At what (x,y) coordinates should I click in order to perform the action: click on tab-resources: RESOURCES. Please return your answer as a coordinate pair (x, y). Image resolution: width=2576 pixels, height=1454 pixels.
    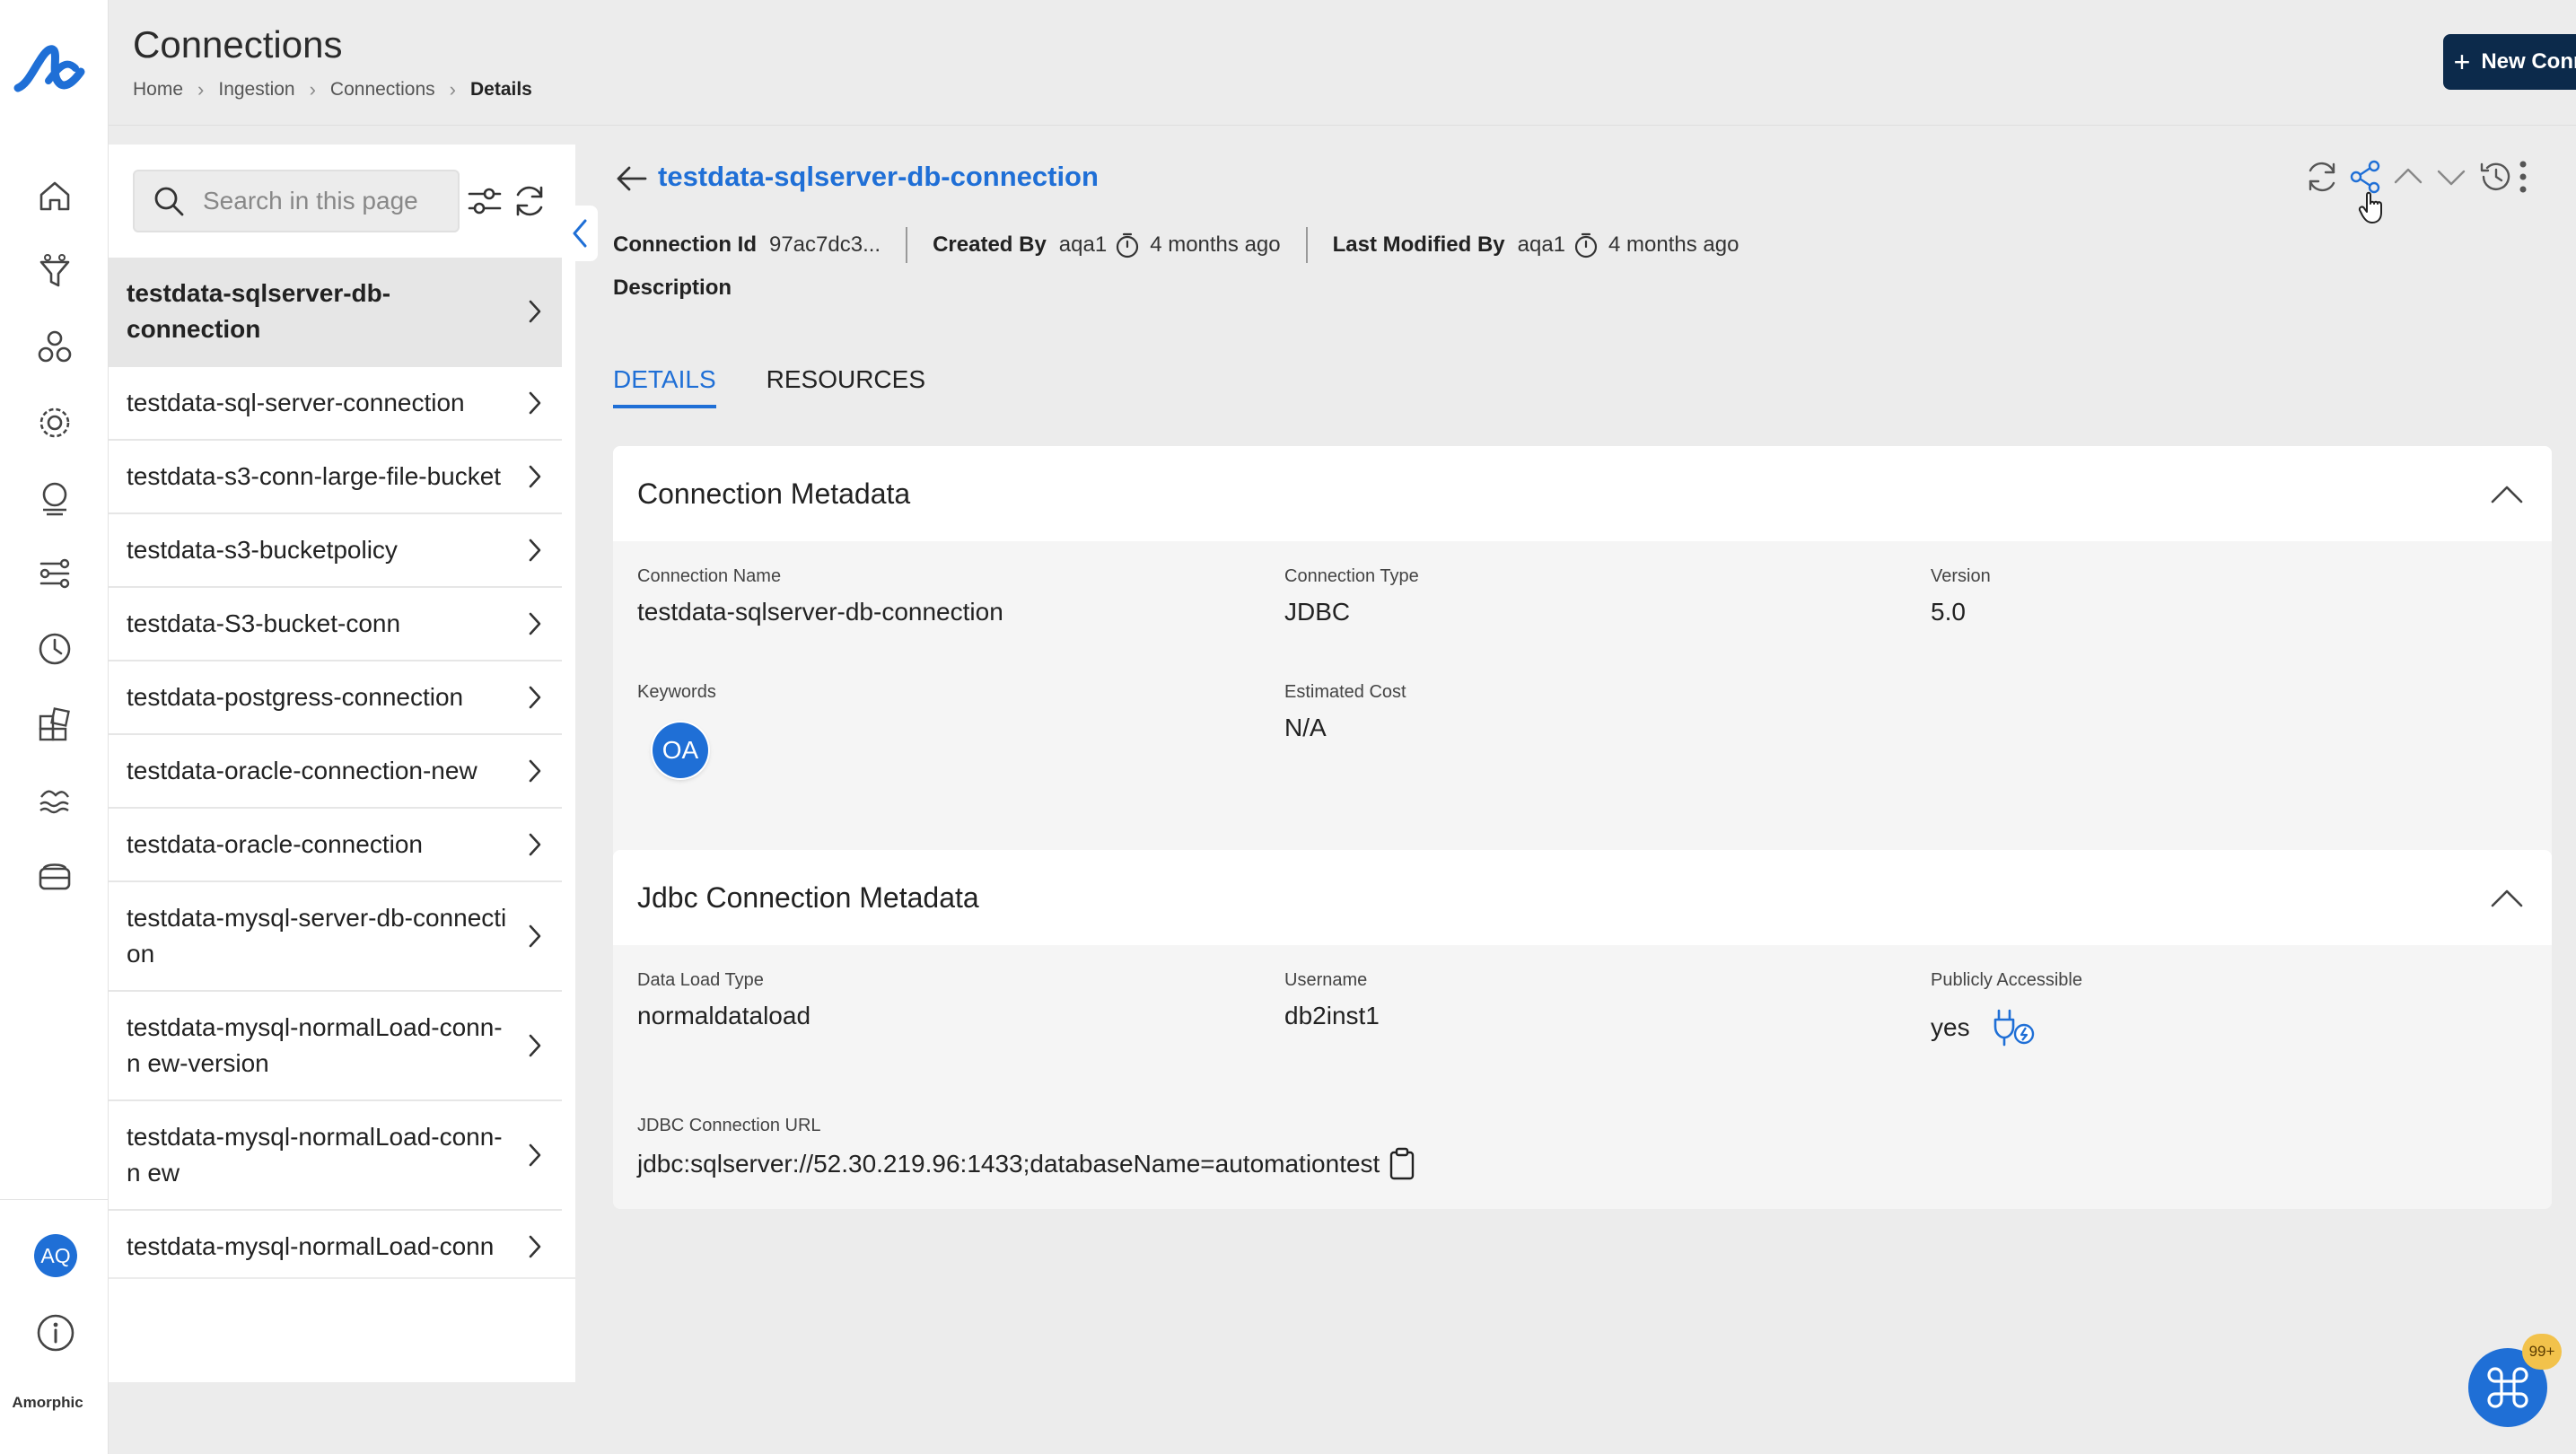
    Looking at the image, I should click on (846, 386).